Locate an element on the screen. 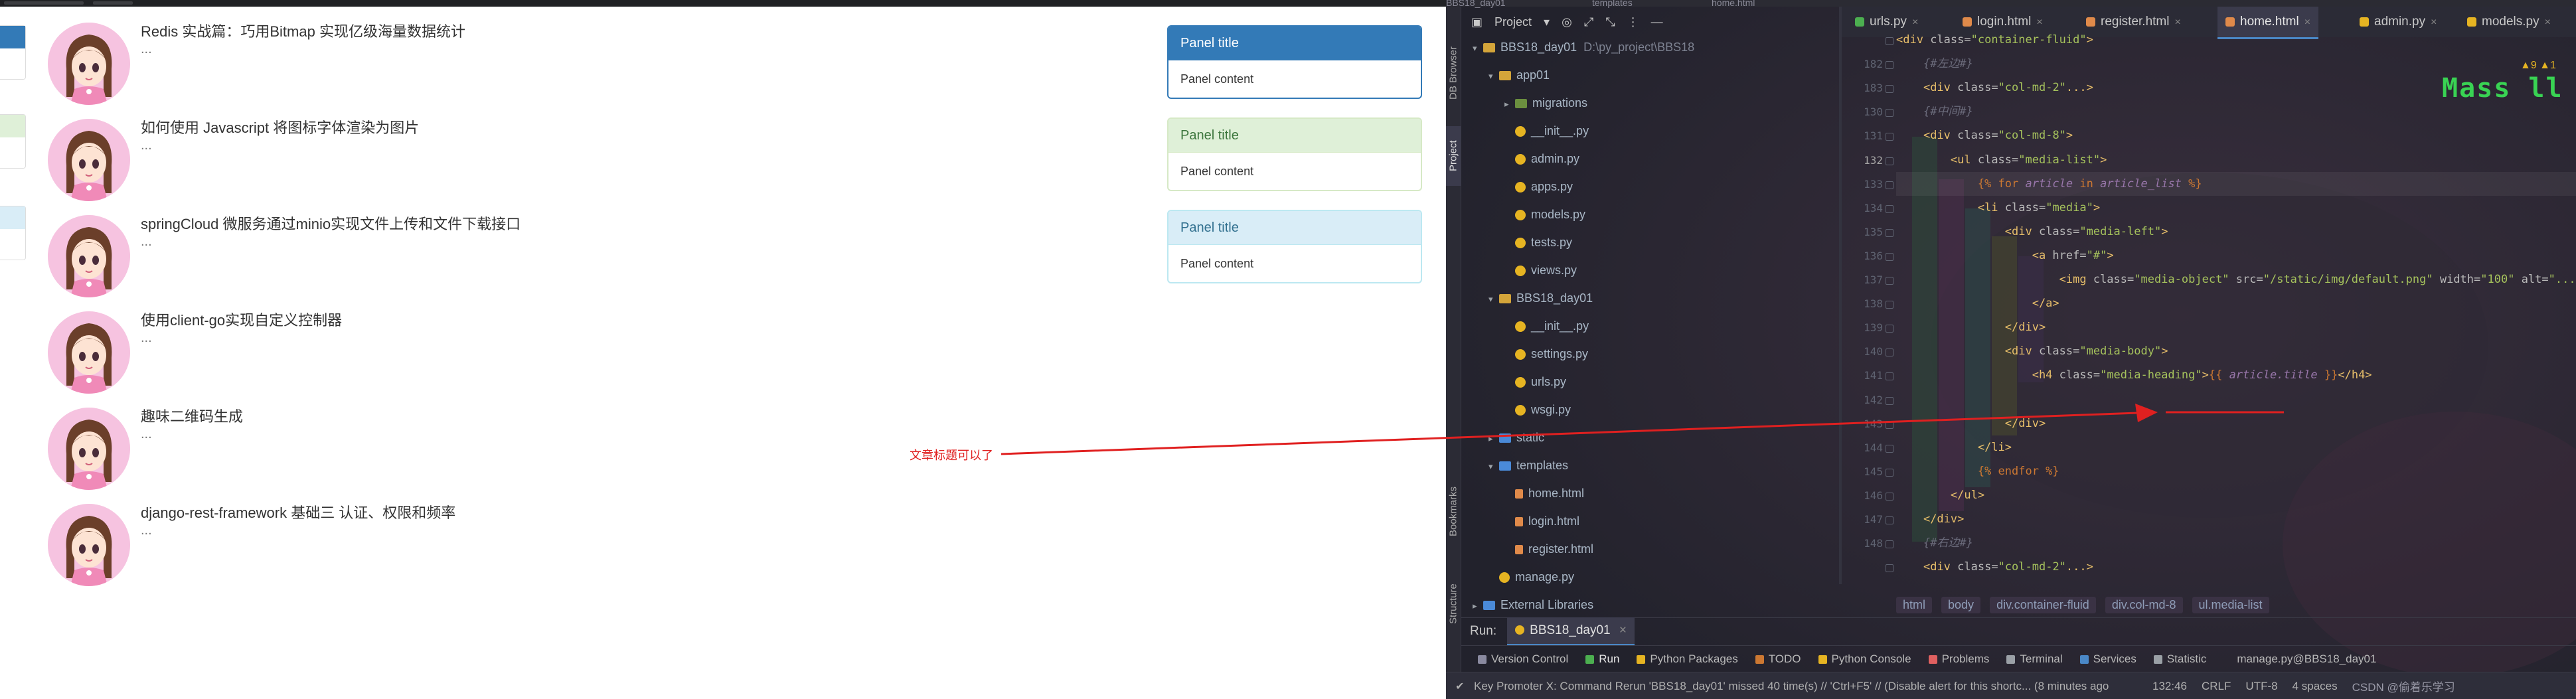 This screenshot has width=2576, height=699. editor-tab-admin-py: admin.py × is located at coordinates (2398, 22).